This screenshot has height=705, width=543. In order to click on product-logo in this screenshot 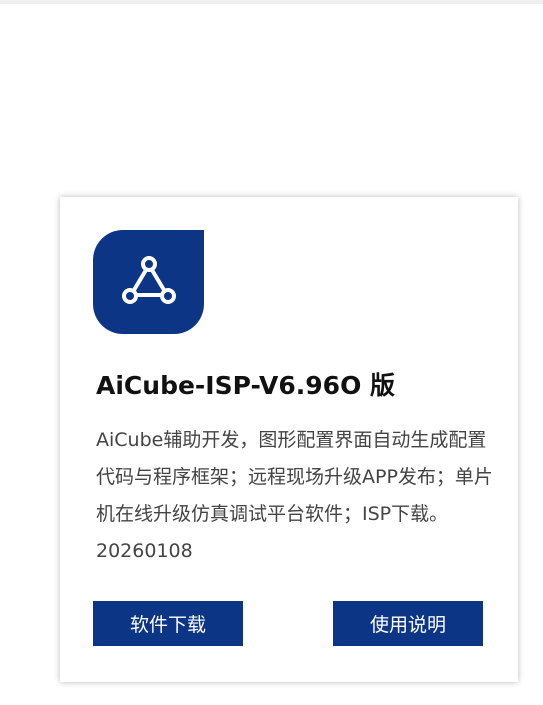, I will do `click(148, 282)`.